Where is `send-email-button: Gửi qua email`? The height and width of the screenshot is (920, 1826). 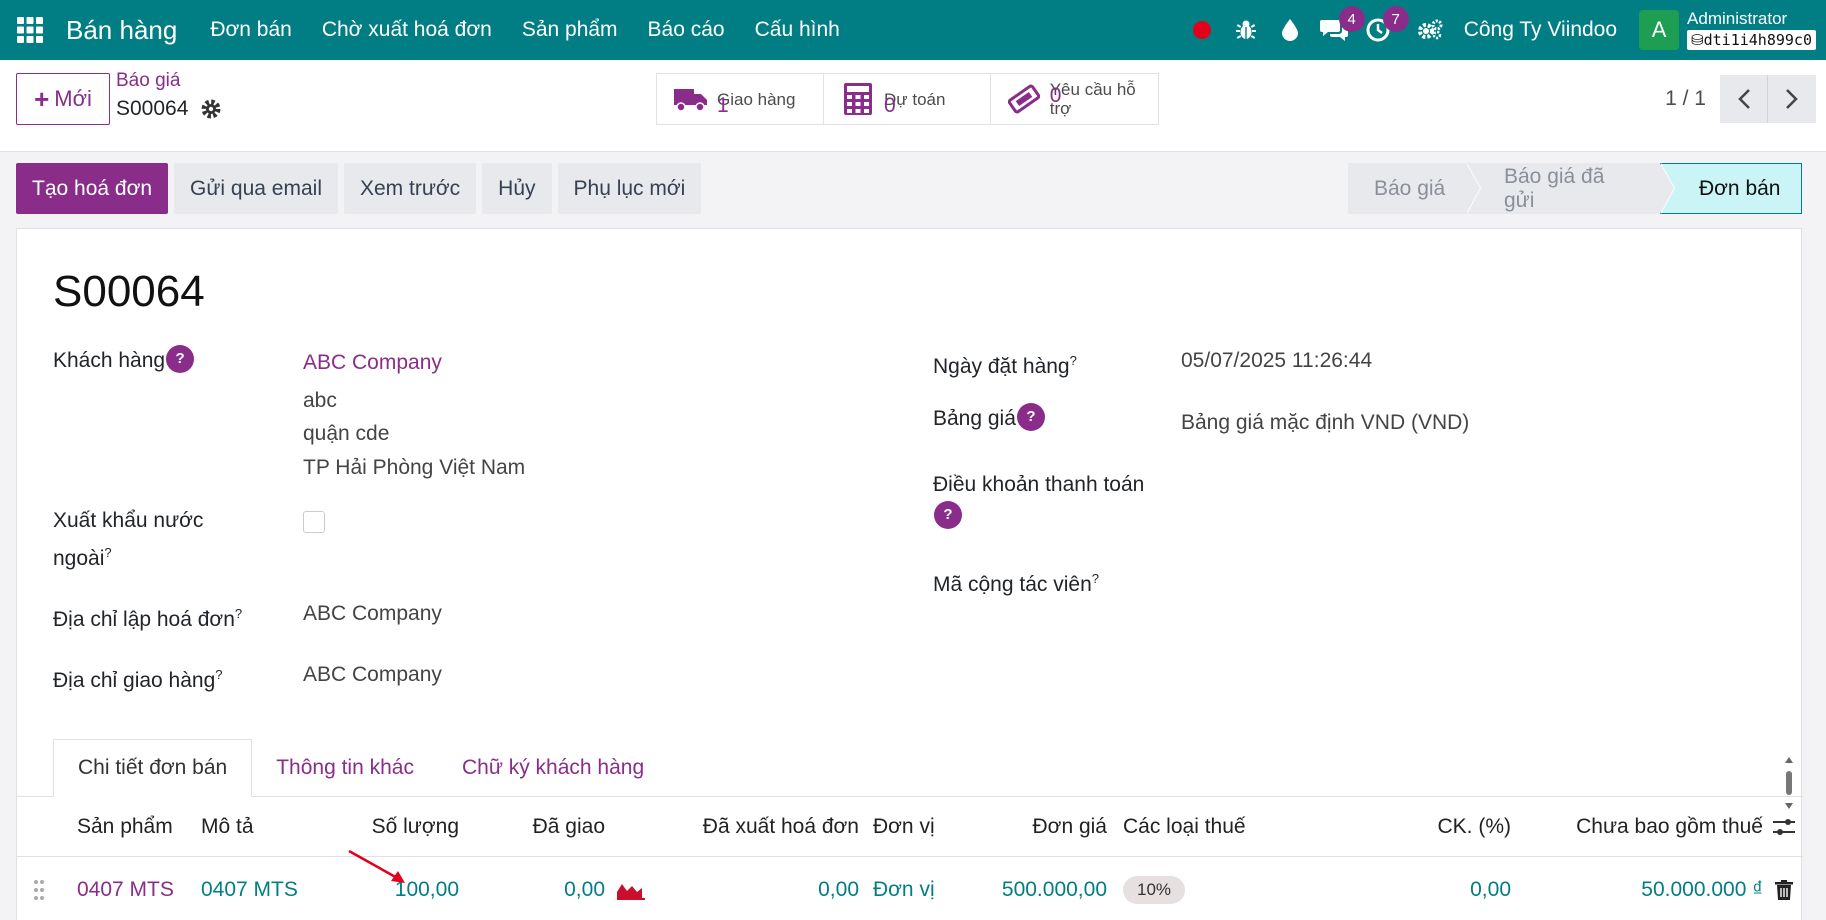
send-email-button: Gửi qua email is located at coordinates (256, 188).